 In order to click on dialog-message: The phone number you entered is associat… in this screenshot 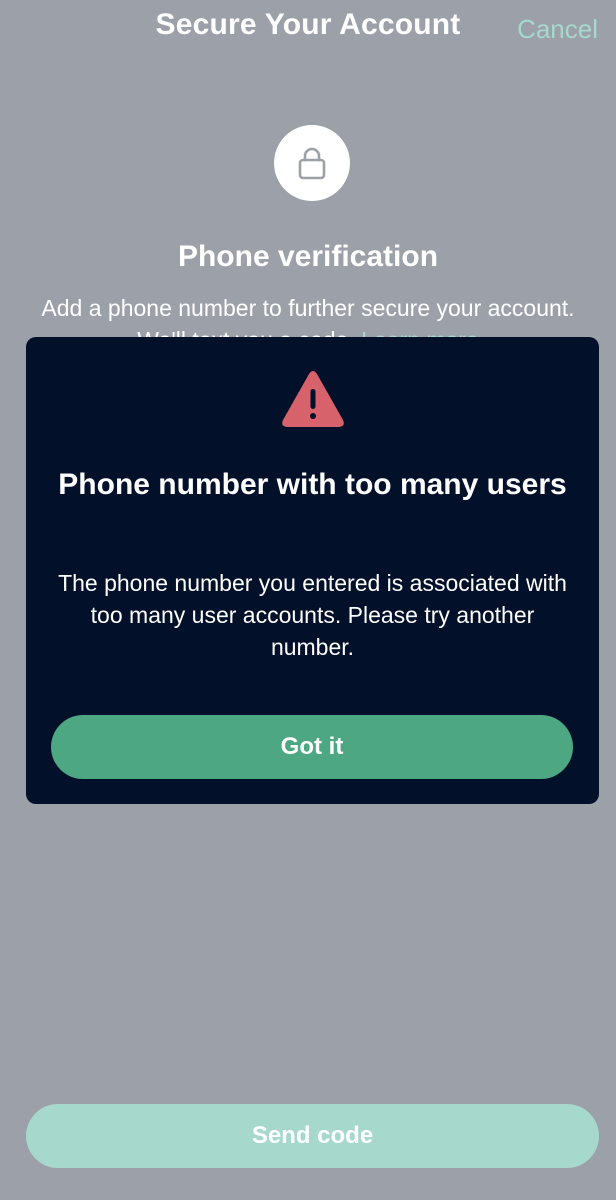, I will do `click(312, 615)`.